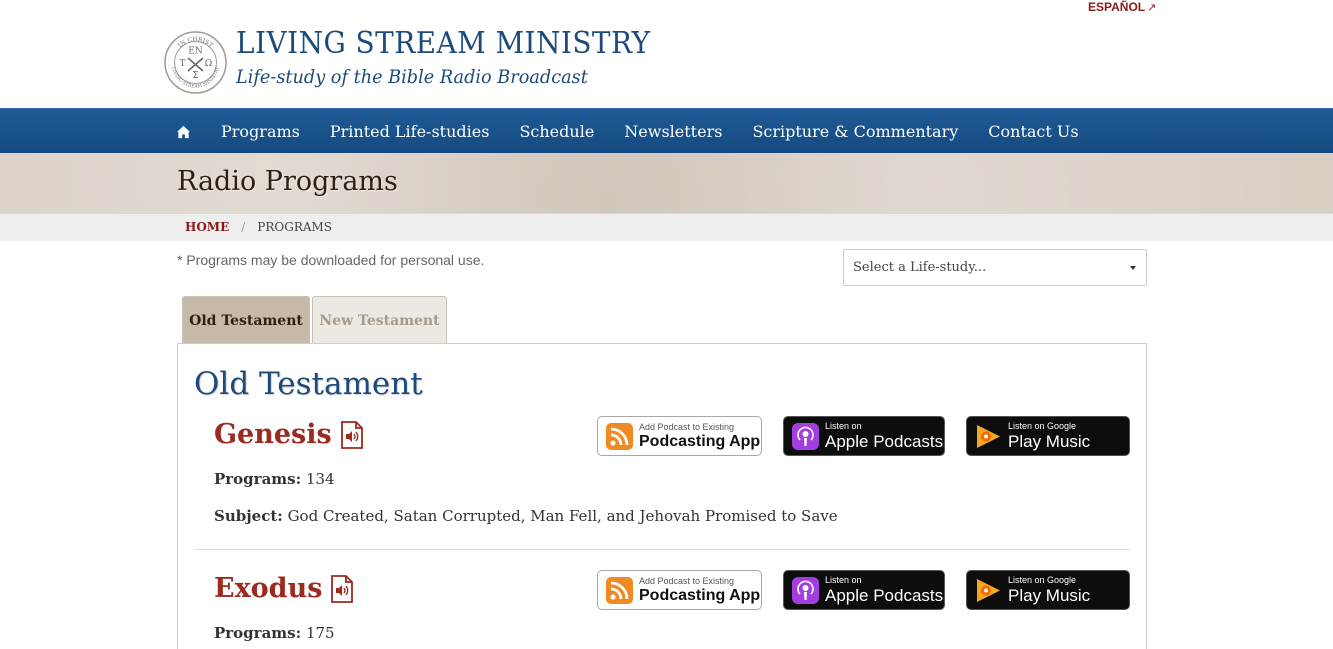  I want to click on svg-text: EN, so click(195, 52).